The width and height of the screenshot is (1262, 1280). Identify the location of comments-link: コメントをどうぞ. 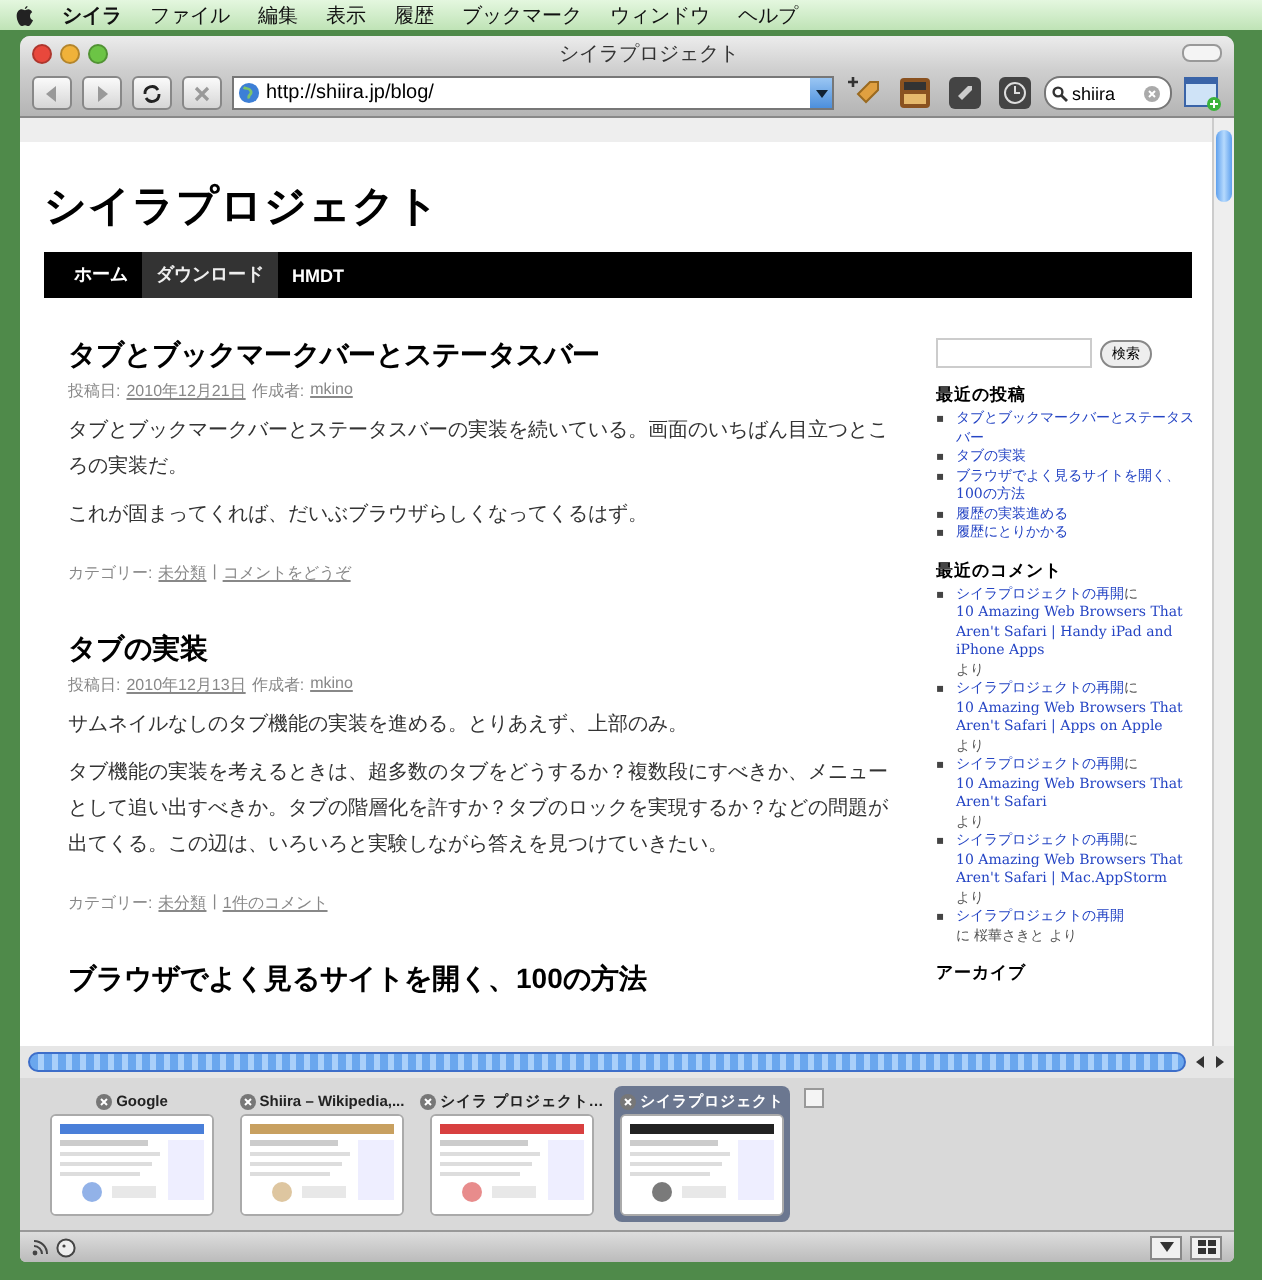
(286, 573).